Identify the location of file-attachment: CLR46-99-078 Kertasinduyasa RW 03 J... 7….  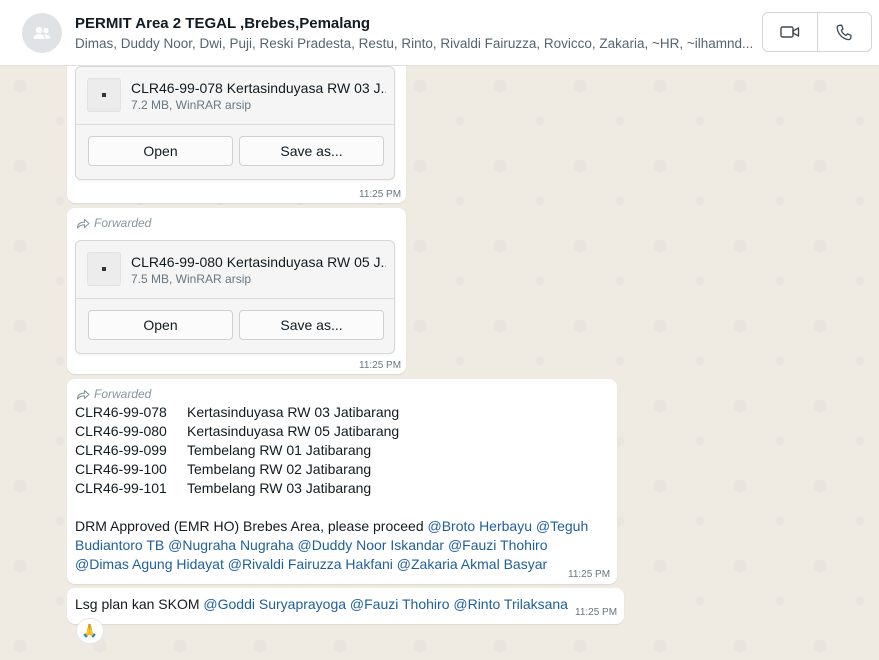
(235, 123).